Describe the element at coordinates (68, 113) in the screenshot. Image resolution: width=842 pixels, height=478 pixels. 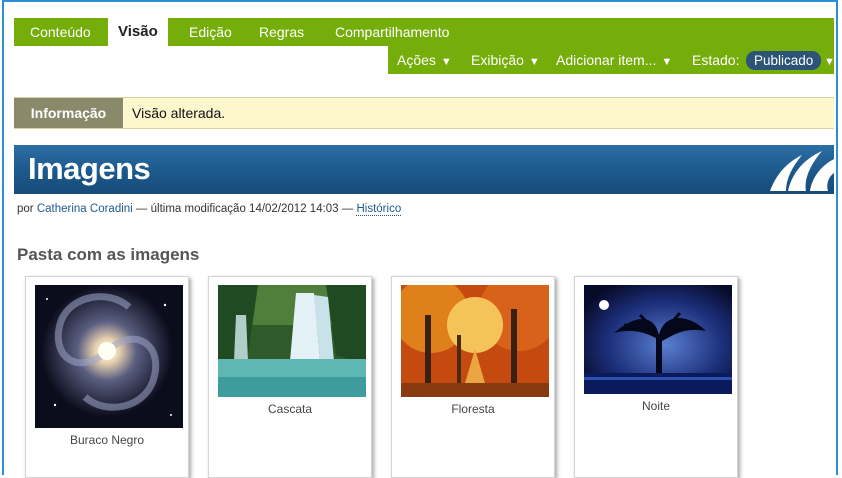
I see `message-type-label: Informação` at that location.